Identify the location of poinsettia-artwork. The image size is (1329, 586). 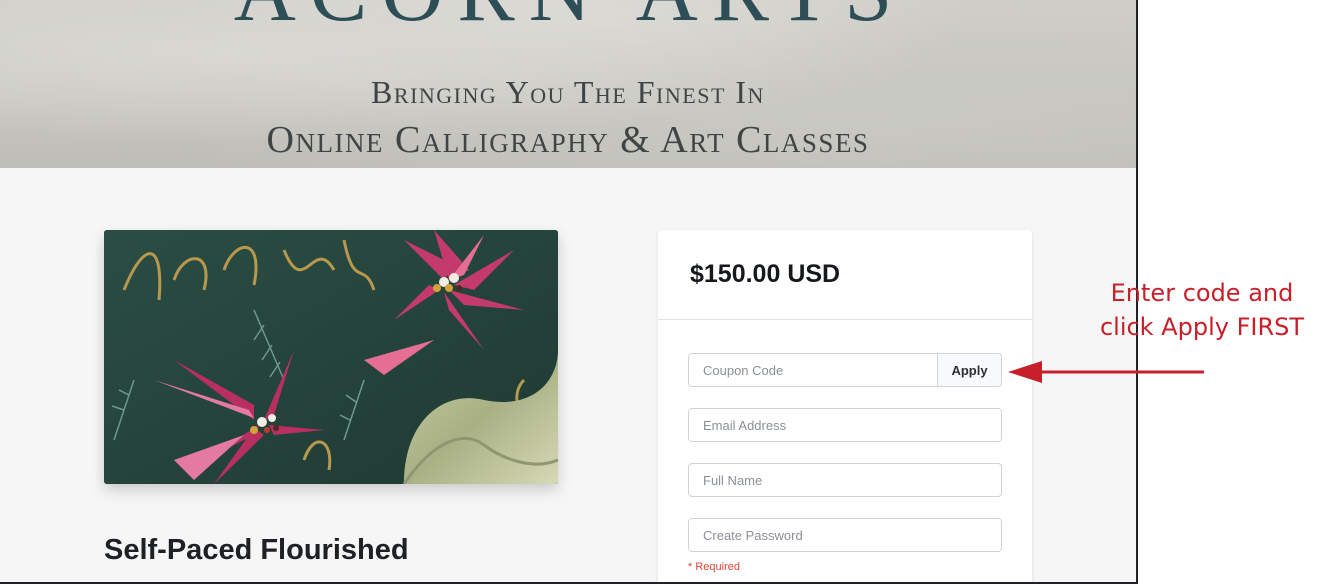
(331, 357).